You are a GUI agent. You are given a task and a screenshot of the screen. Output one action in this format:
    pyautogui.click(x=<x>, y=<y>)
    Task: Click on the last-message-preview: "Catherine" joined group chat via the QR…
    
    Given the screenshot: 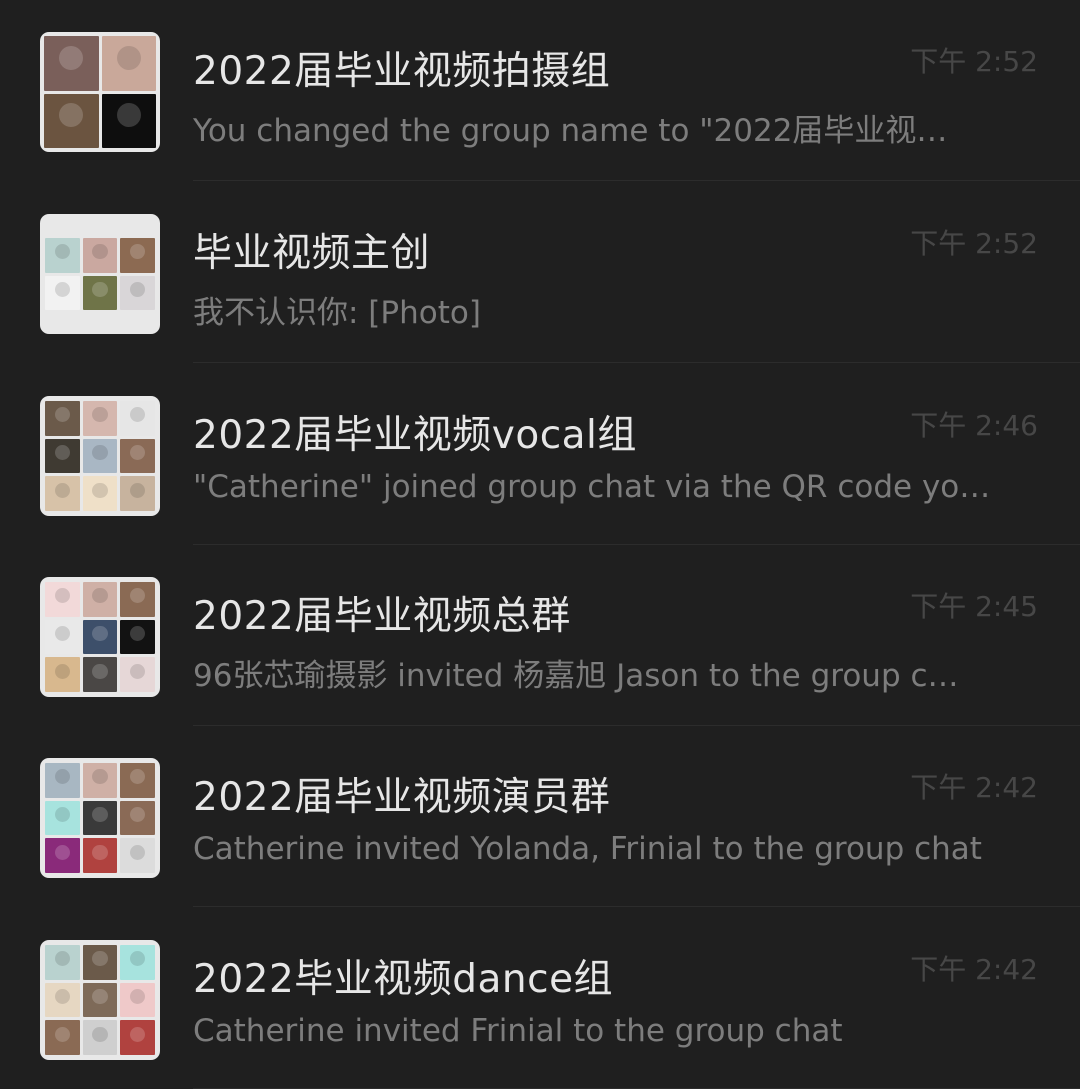 What is the action you would take?
    pyautogui.click(x=592, y=487)
    